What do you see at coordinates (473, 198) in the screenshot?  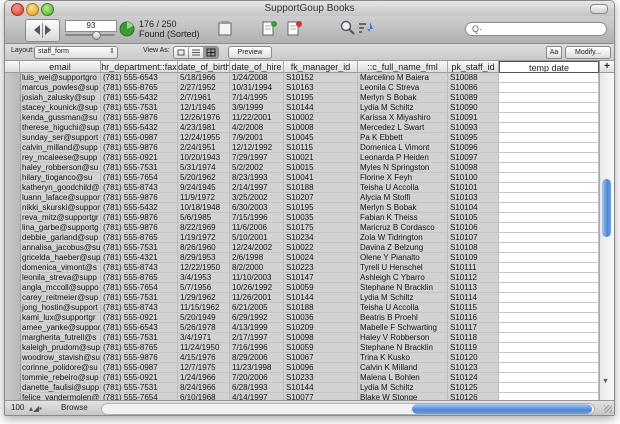 I see `table-cell: S10103` at bounding box center [473, 198].